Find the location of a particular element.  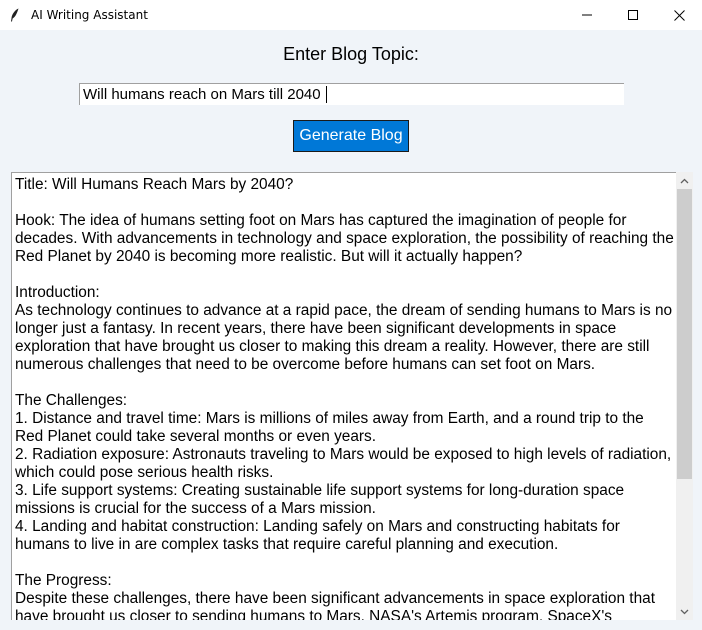

chevron-up-icon is located at coordinates (684, 180).